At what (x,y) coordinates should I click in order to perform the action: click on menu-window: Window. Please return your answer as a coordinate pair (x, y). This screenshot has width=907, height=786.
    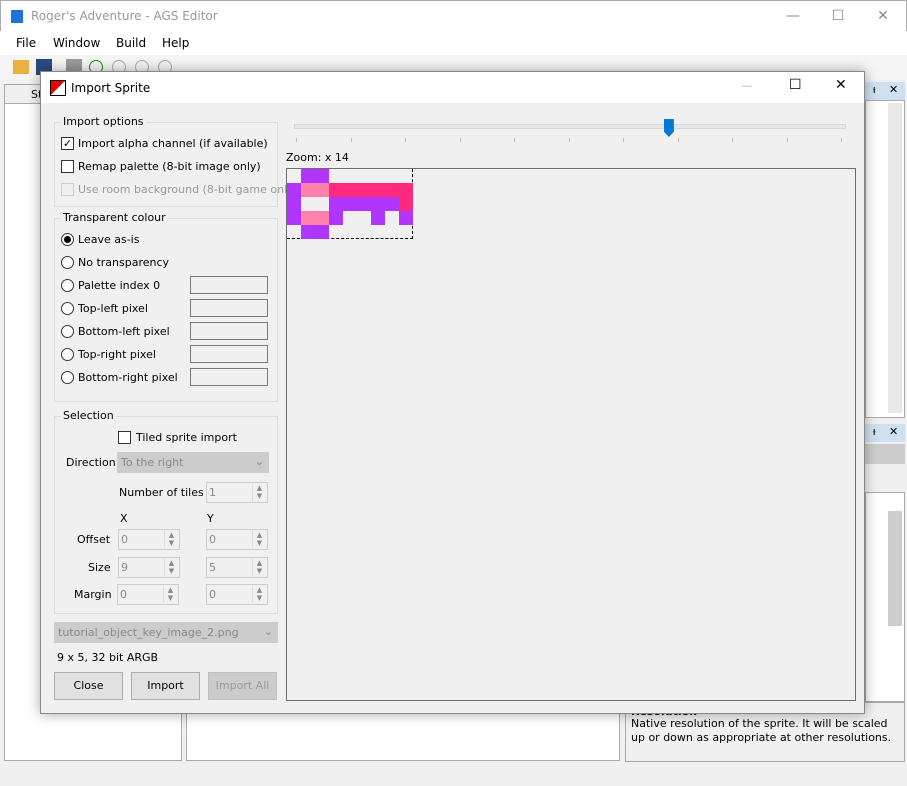
    Looking at the image, I should click on (76, 43).